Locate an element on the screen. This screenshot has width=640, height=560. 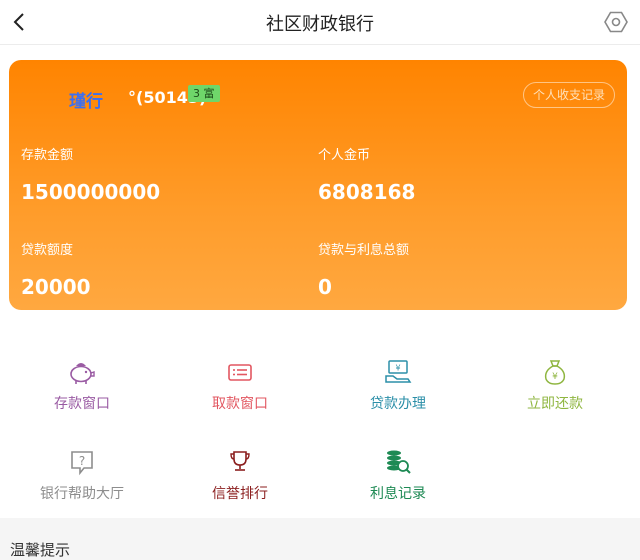
coins-value: 6808168 is located at coordinates (367, 192).